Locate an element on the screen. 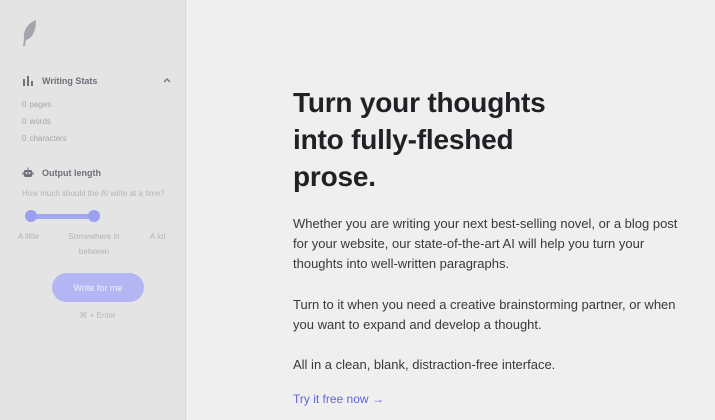 Image resolution: width=715 pixels, height=420 pixels. writing-stats-title: Writing Stats is located at coordinates (70, 81).